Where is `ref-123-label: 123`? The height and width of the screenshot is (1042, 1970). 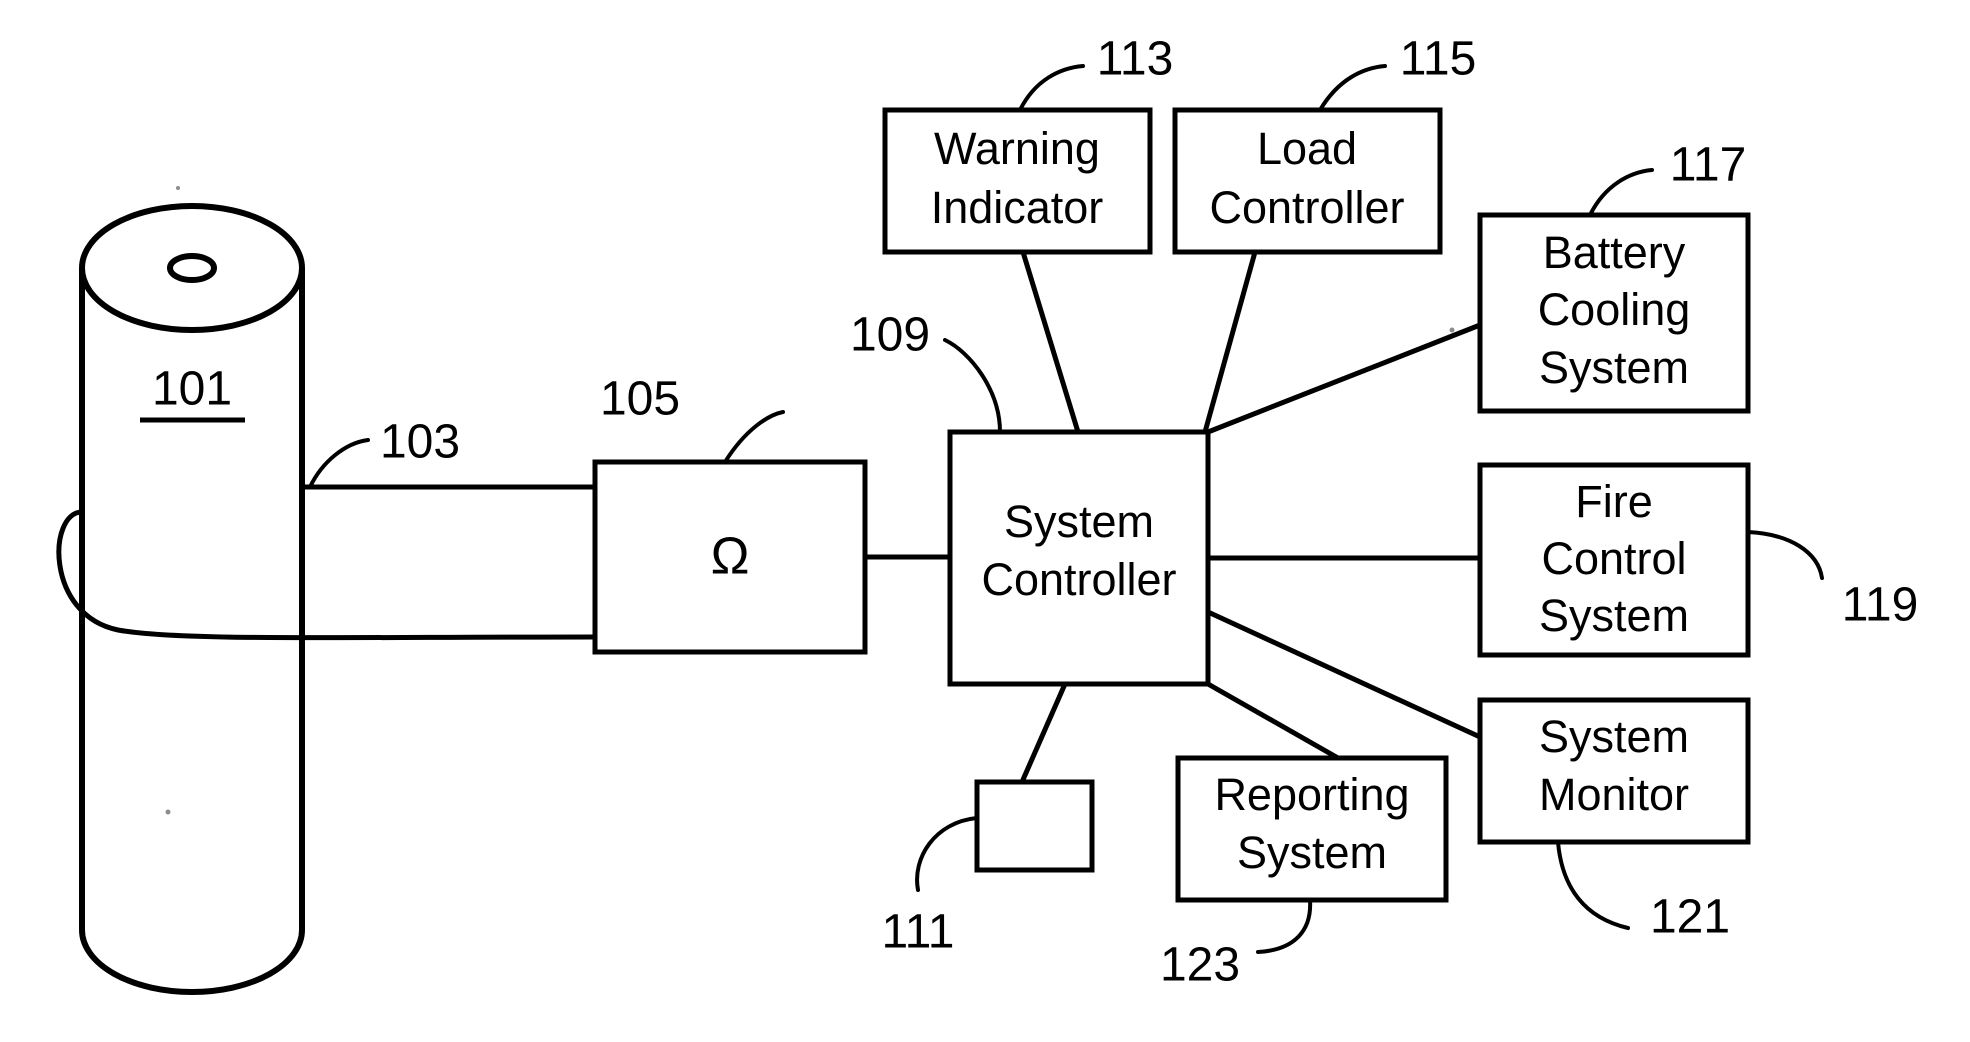
ref-123-label: 123 is located at coordinates (1200, 965).